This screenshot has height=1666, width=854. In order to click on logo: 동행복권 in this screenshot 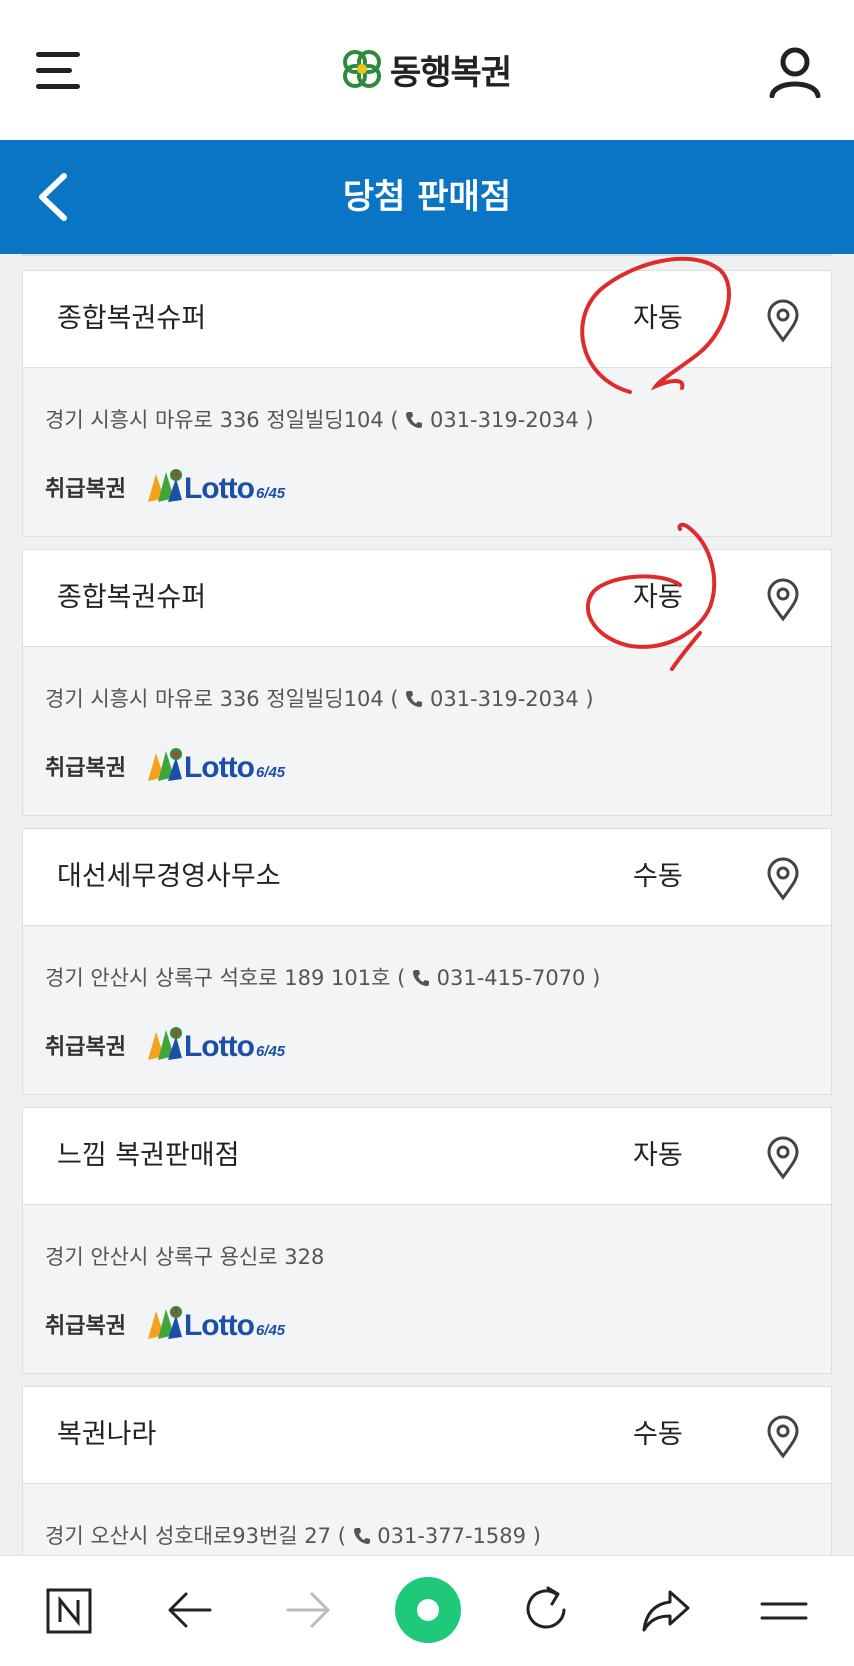, I will do `click(426, 69)`.